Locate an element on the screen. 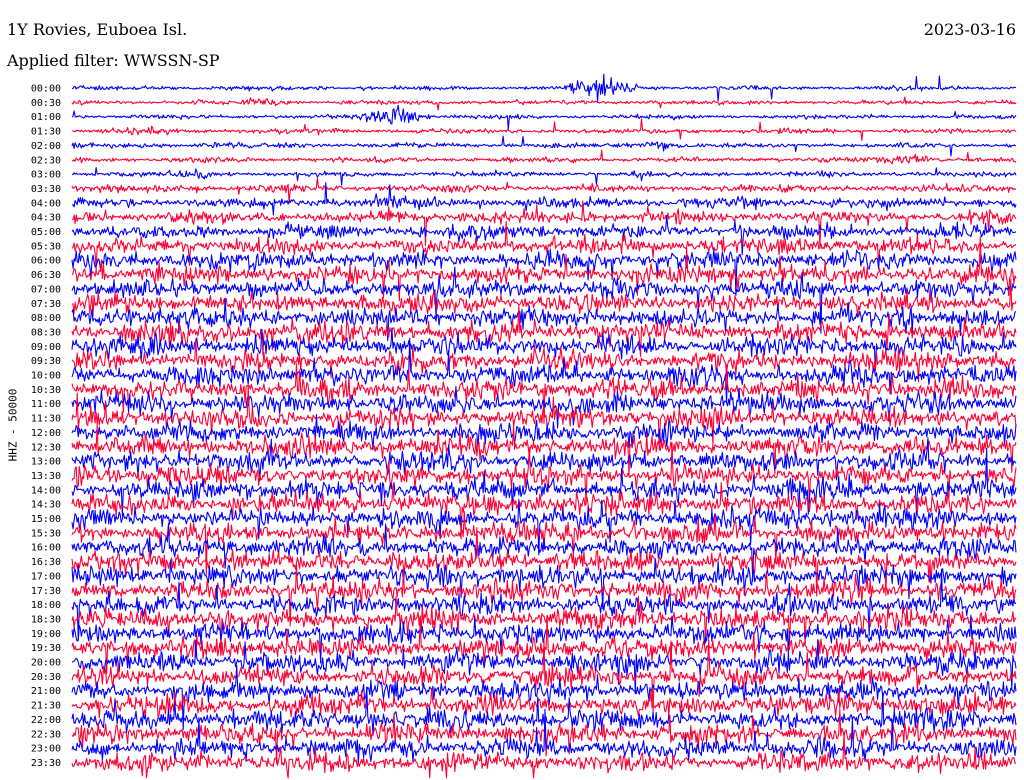 This screenshot has height=780, width=1024. row-time-label: 14:00 is located at coordinates (46, 490).